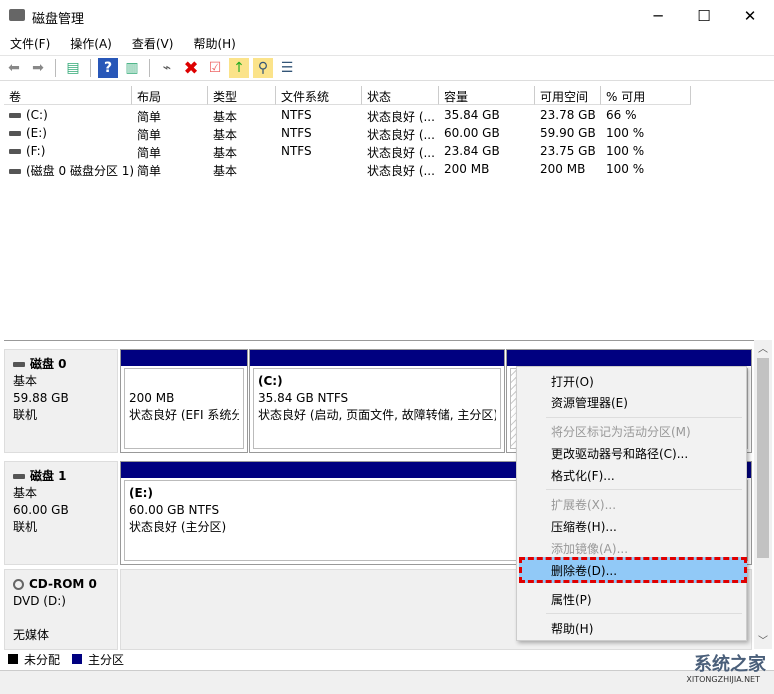  I want to click on table-cell: 60.00 GB, so click(472, 133).